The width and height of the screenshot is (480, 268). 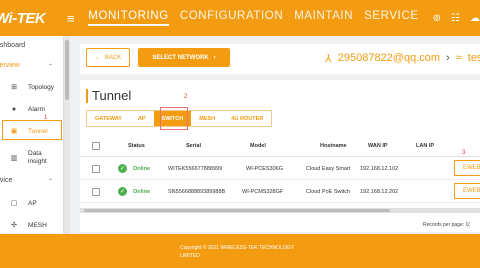 What do you see at coordinates (378, 146) in the screenshot?
I see `column-header-wan-ip: WAN IP` at bounding box center [378, 146].